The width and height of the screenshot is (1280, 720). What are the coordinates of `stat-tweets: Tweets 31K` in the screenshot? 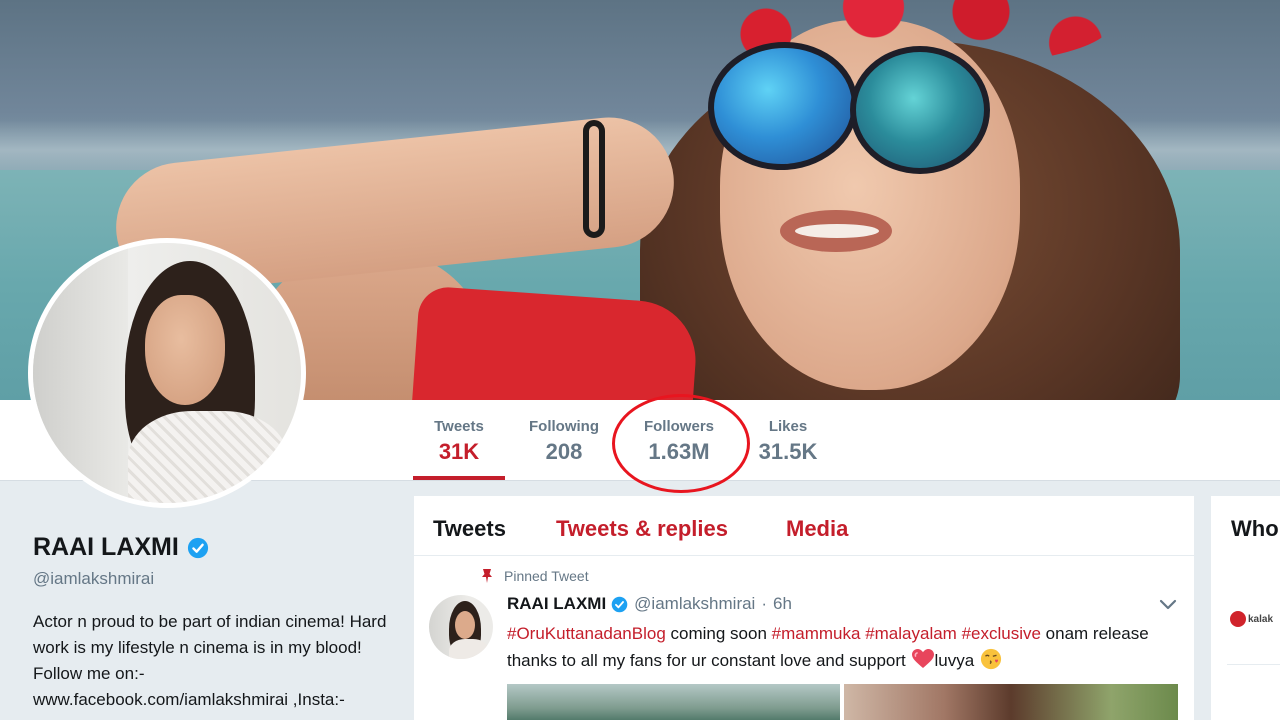 It's located at (459, 449).